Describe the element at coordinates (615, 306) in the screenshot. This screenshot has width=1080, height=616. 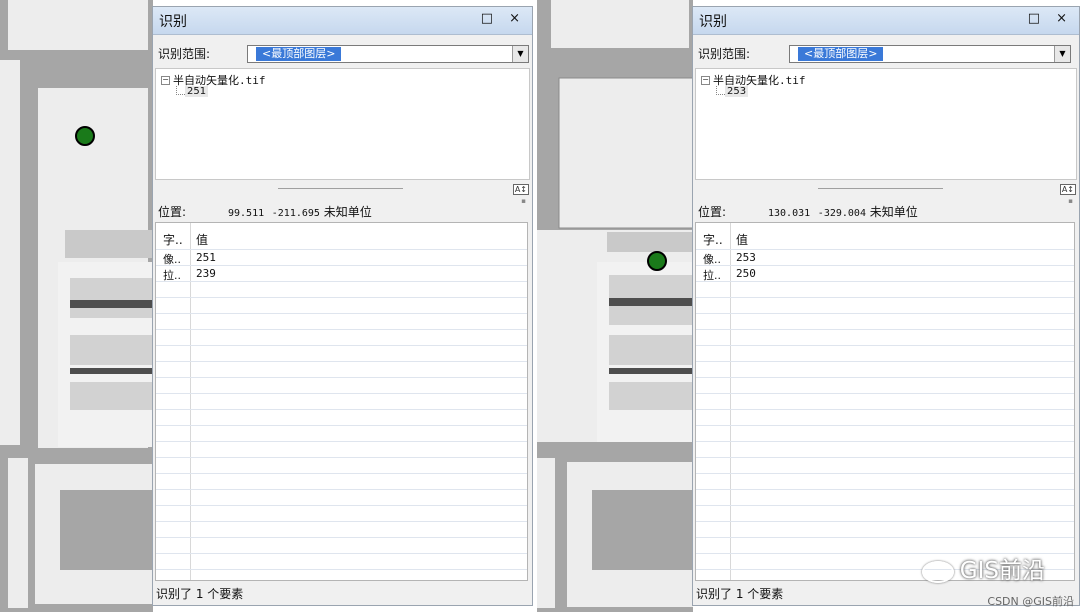
I see `map-canvas-right` at that location.